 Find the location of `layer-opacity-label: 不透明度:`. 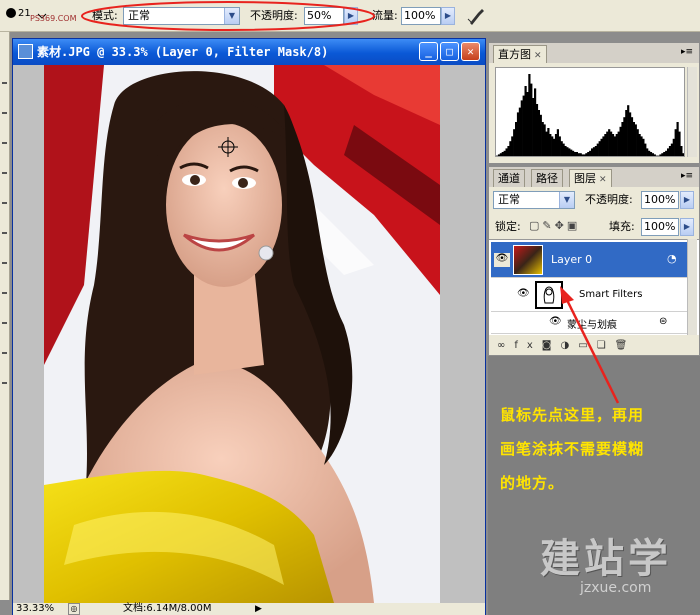

layer-opacity-label: 不透明度: is located at coordinates (609, 199).